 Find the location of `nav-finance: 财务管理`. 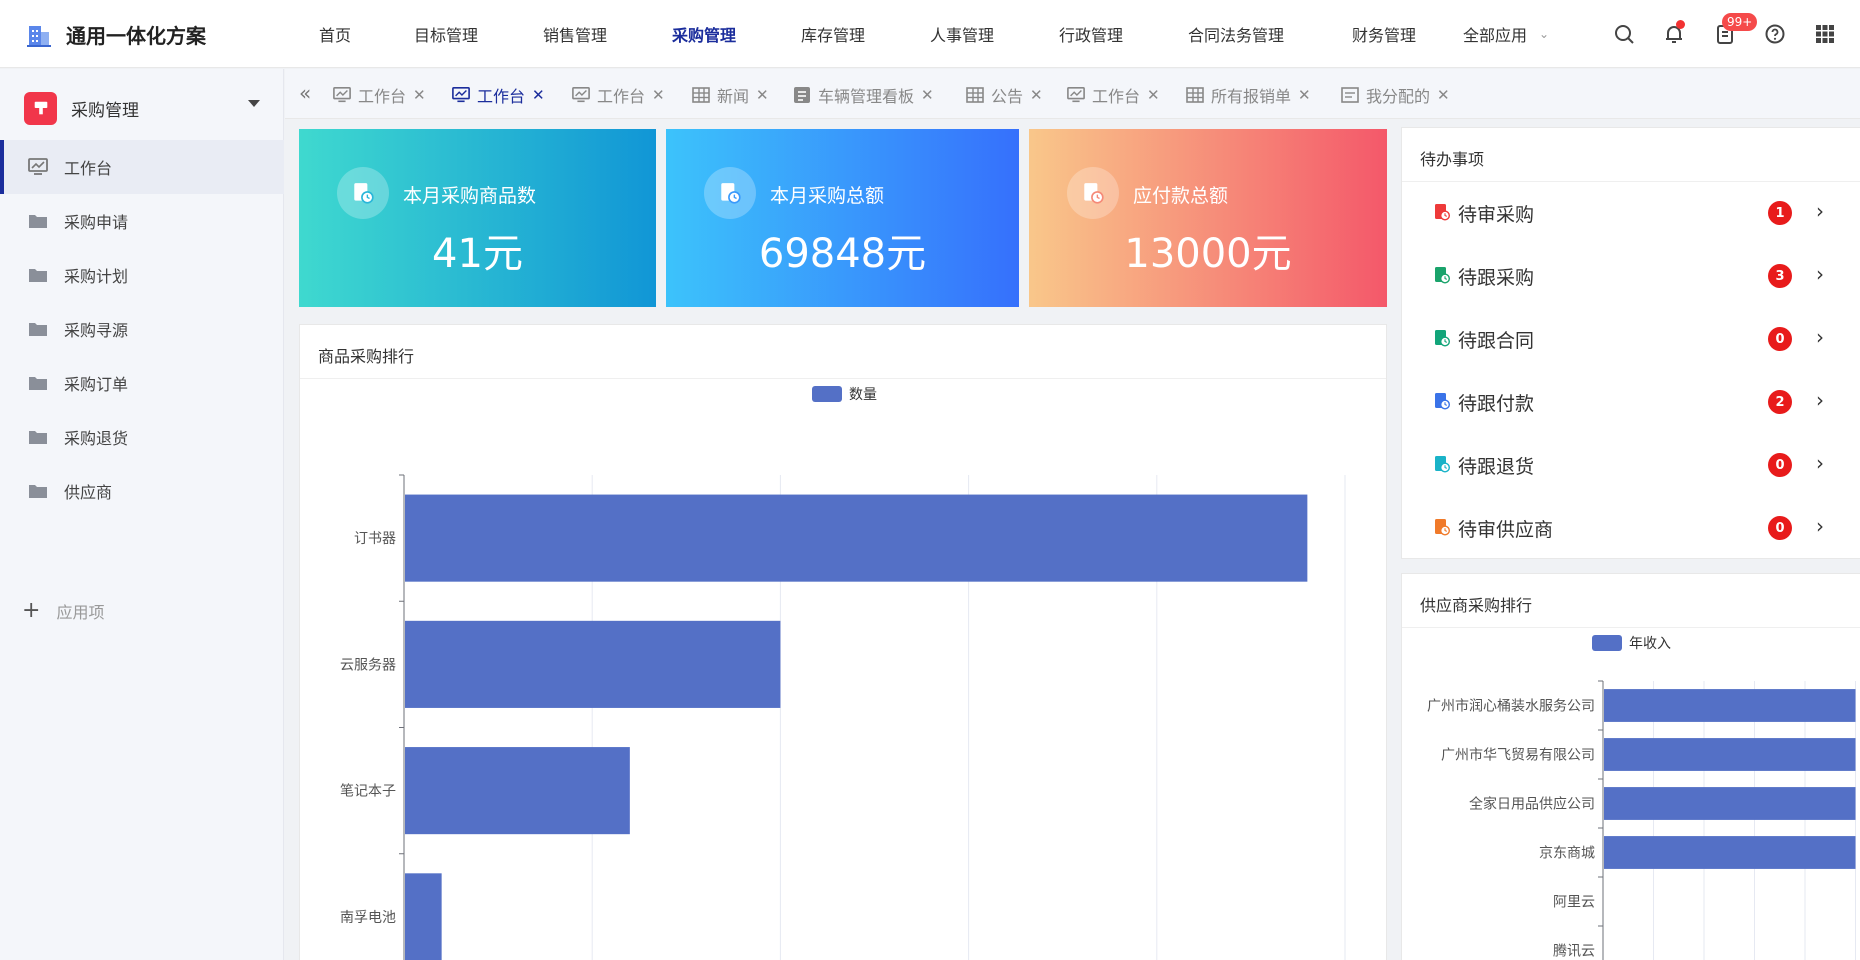

nav-finance: 财务管理 is located at coordinates (1384, 34).